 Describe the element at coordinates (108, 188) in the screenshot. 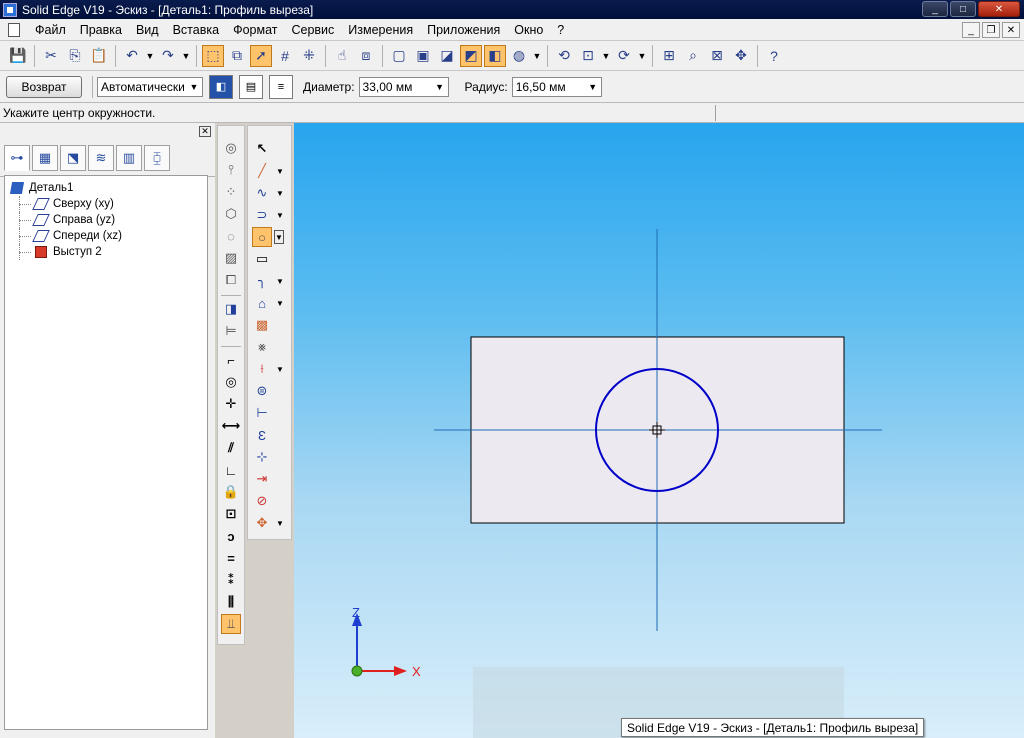

I see `tree-item-part: Деталь1` at that location.